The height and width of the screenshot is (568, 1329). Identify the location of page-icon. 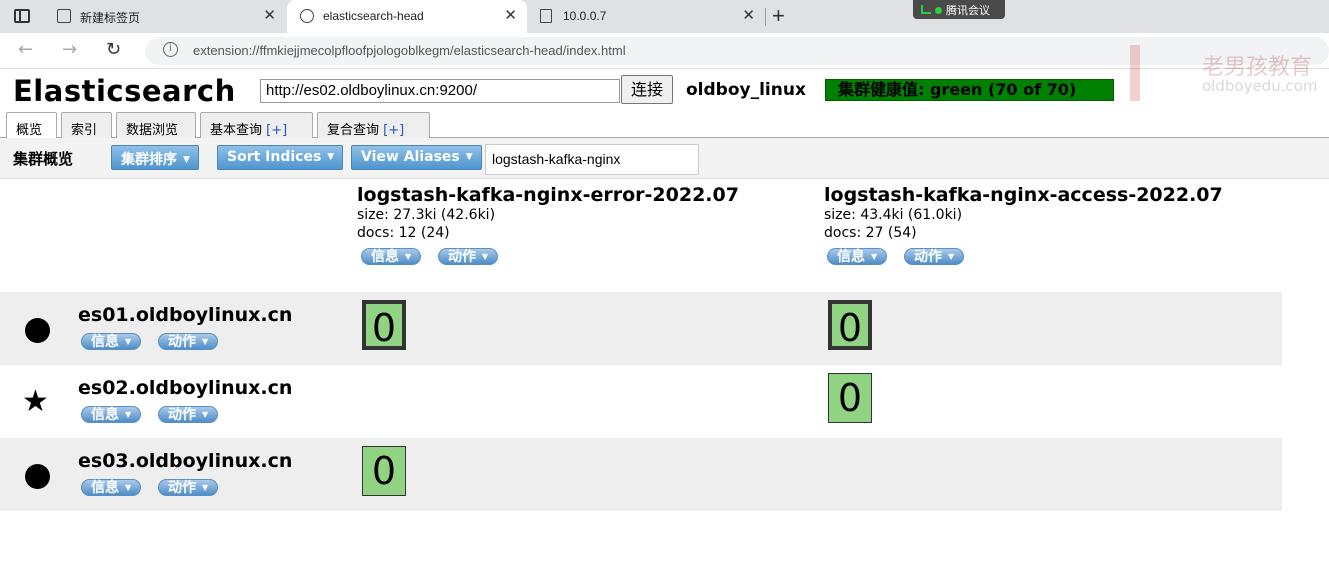
(546, 16).